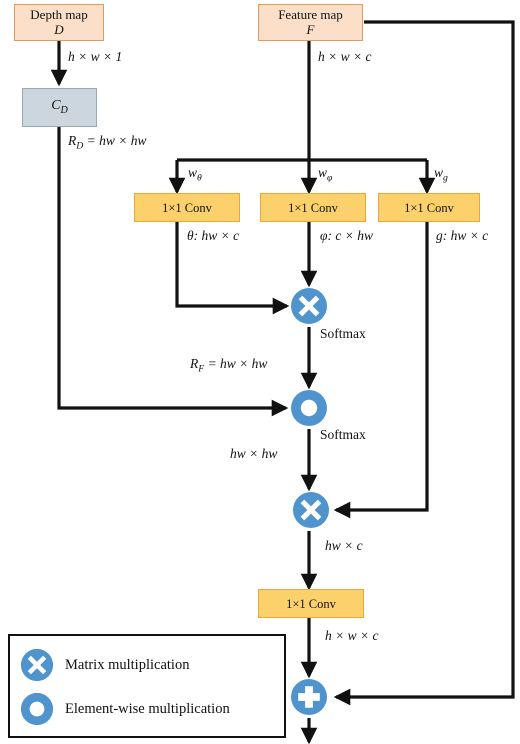 This screenshot has width=520, height=744. I want to click on conv-phi-label: 1×1 Conv, so click(313, 207).